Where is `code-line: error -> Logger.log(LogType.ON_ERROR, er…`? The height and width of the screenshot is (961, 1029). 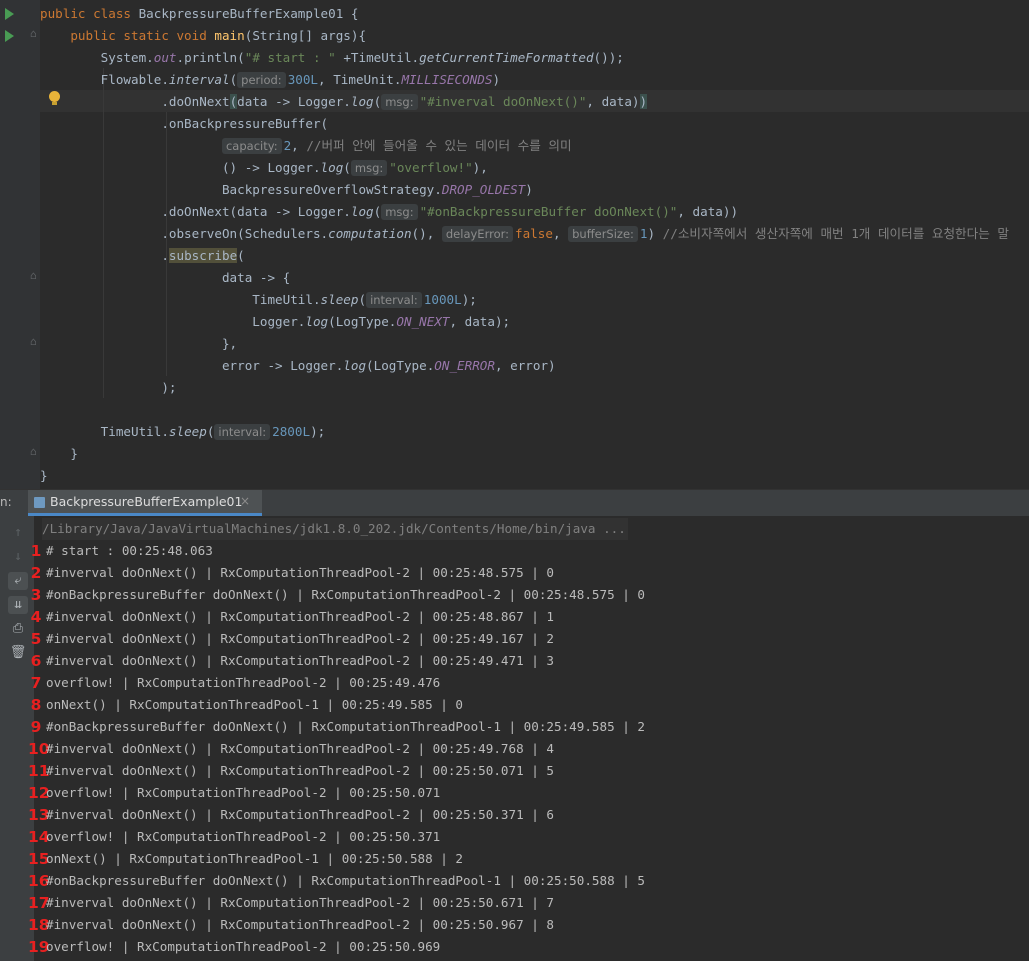 code-line: error -> Logger.log(LogType.ON_ERROR, er… is located at coordinates (298, 366).